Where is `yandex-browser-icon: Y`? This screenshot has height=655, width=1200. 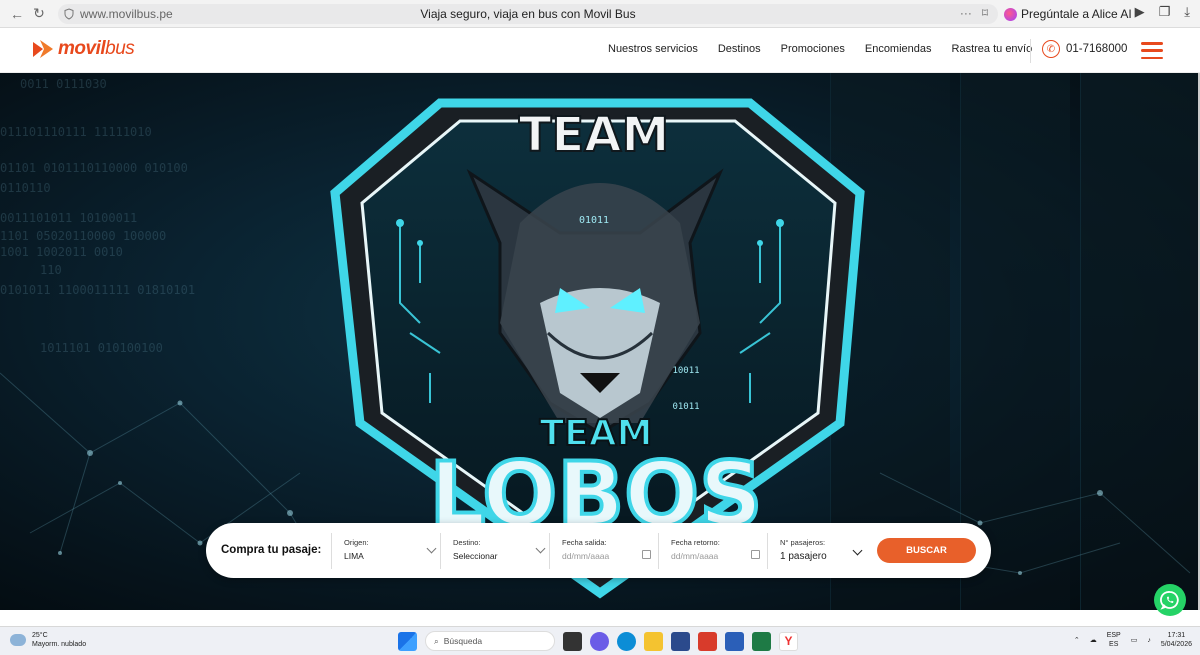
yandex-browser-icon: Y is located at coordinates (788, 641).